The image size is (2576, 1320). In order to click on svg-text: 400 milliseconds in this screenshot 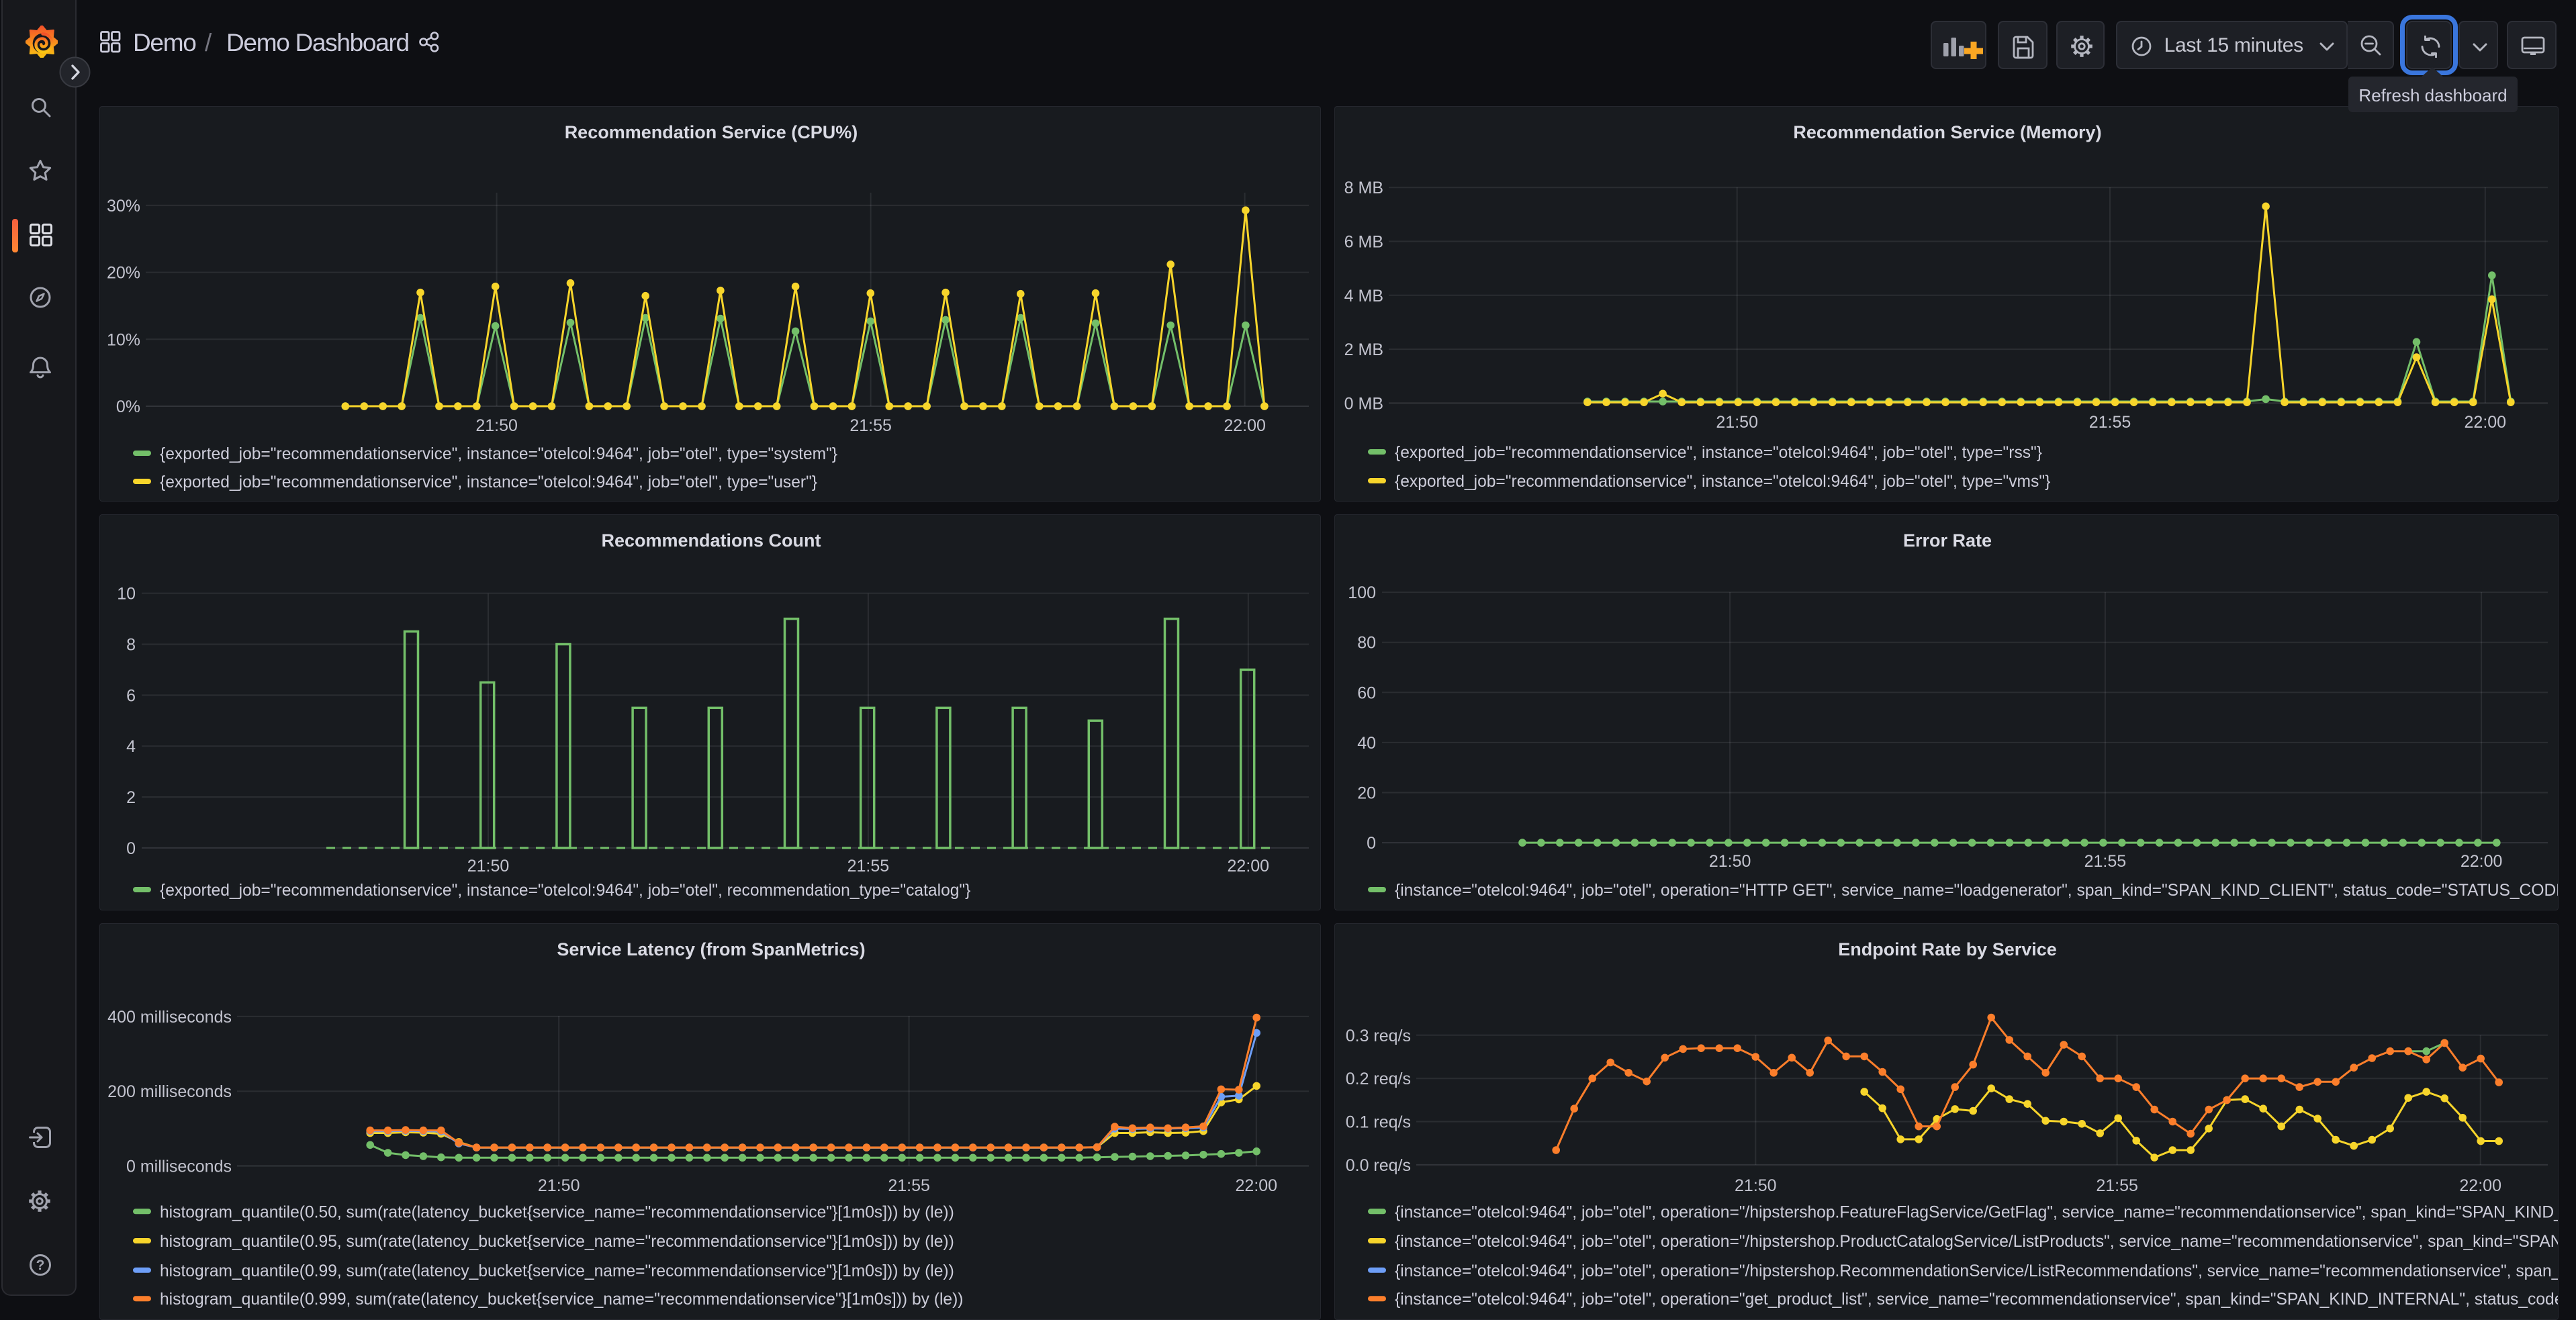, I will do `click(169, 1018)`.